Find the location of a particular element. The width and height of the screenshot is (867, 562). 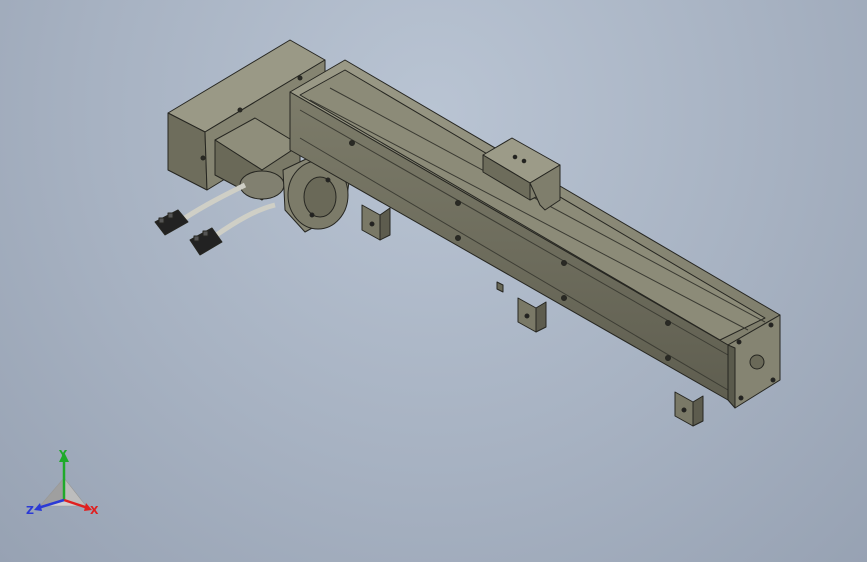

orientation-triad: Y X Z is located at coordinates (67, 488).